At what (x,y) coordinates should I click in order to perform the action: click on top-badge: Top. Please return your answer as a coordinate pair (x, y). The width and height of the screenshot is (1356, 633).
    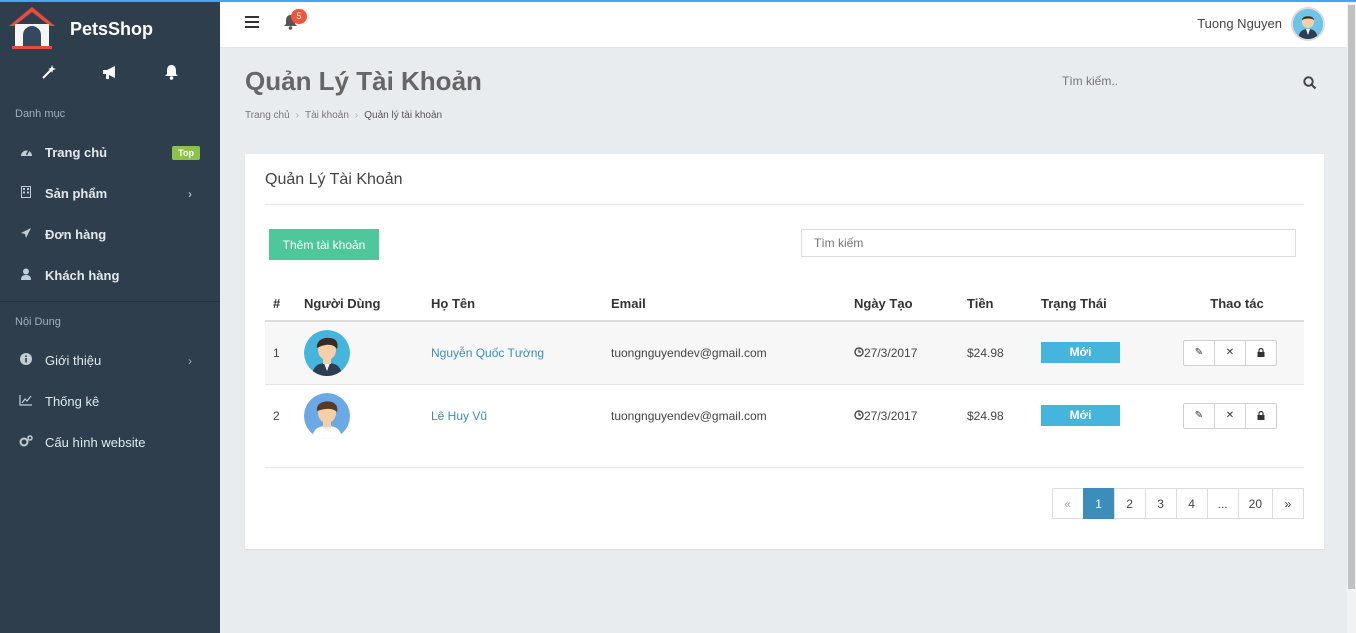
    Looking at the image, I should click on (186, 153).